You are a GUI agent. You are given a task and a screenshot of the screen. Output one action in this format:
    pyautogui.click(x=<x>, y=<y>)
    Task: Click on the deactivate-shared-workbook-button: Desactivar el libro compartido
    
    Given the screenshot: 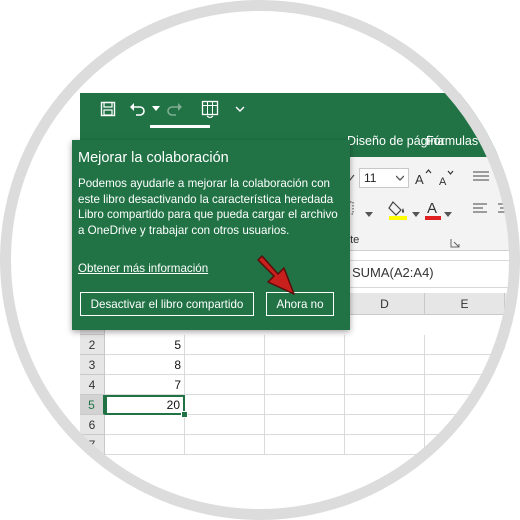 What is the action you would take?
    pyautogui.click(x=167, y=304)
    